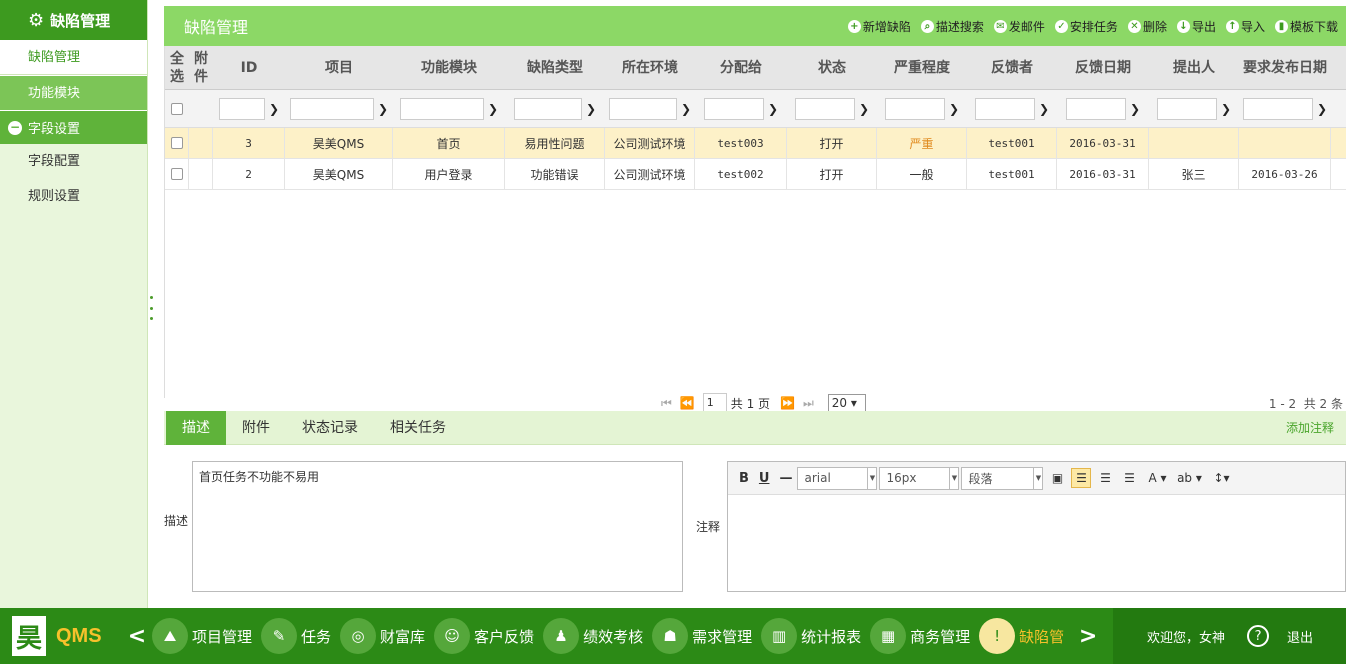 This screenshot has height=664, width=1346. I want to click on next-page-icon: ⏩, so click(787, 403).